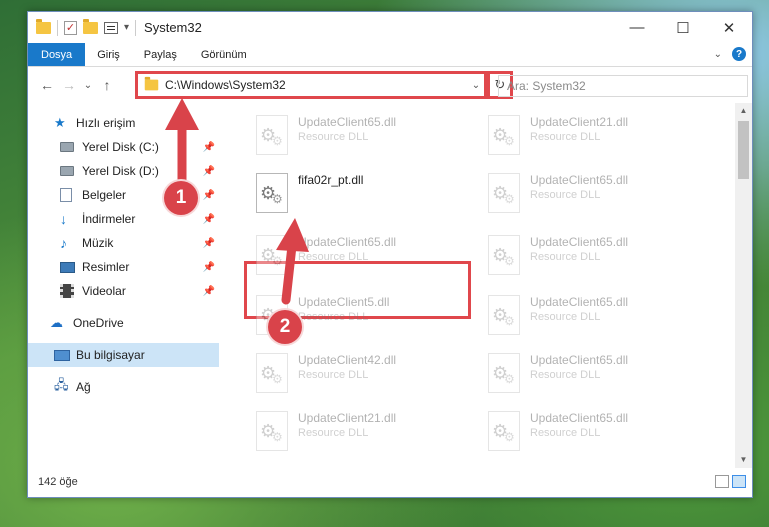 The height and width of the screenshot is (527, 769). I want to click on tab-view: Görünüm, so click(224, 54).